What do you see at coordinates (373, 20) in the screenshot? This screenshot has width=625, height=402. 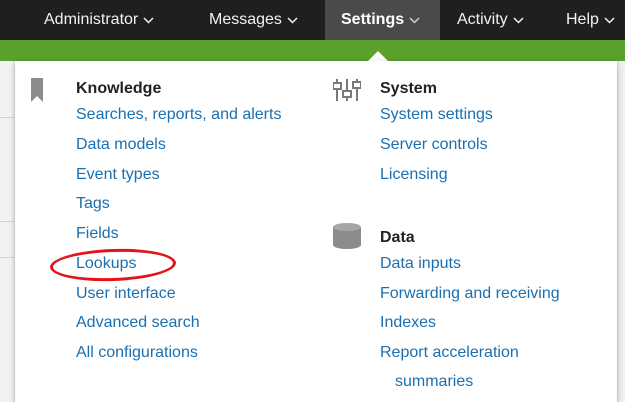 I see `nav-settings-label: Settings` at bounding box center [373, 20].